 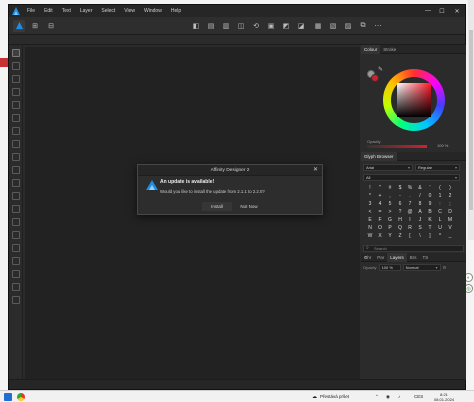 What do you see at coordinates (366, 257) in the screenshot?
I see `glyph-settings-icon: ⚙` at bounding box center [366, 257].